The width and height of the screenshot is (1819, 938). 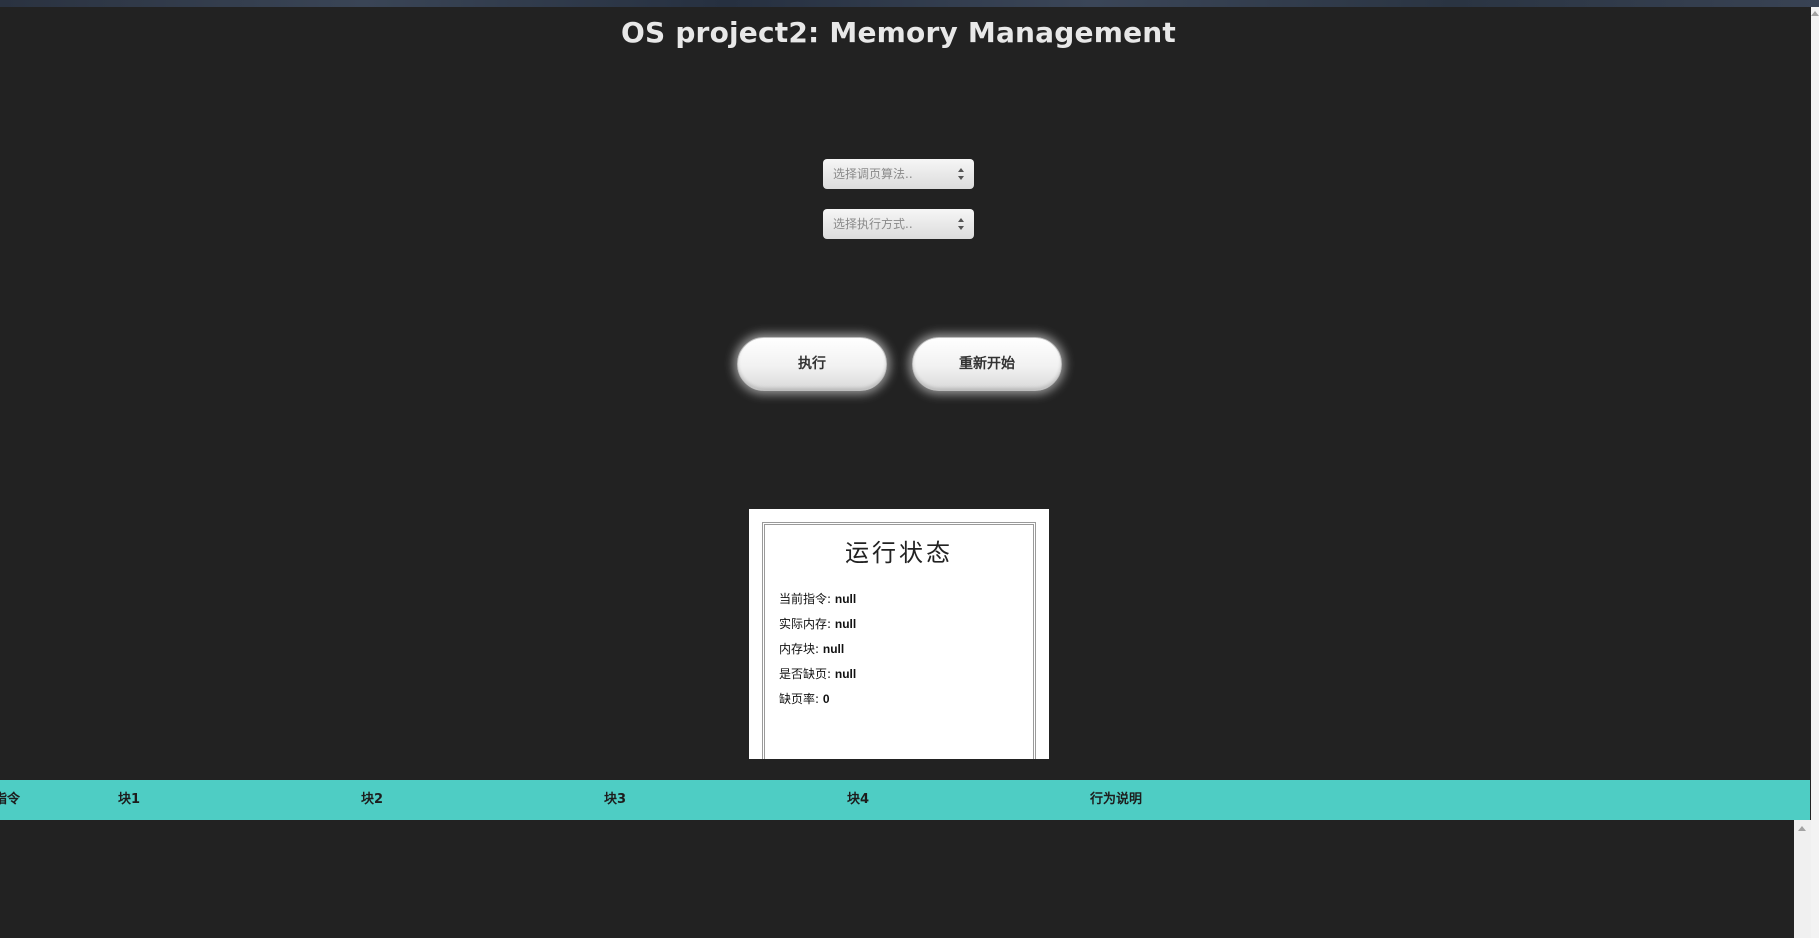 I want to click on table-header: 指令 块1 块2 块3 块4 行为说明, so click(x=905, y=800).